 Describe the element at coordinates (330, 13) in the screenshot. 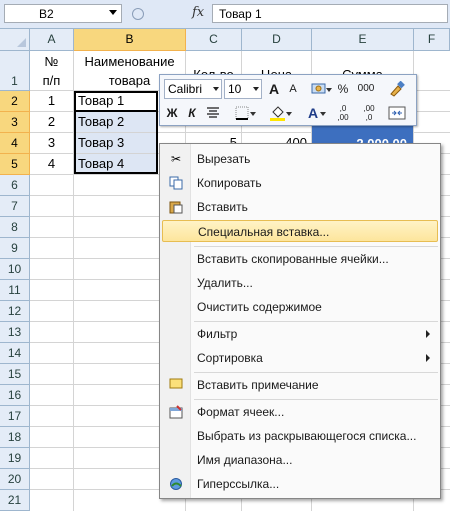

I see `formula-input: Товар 1` at that location.